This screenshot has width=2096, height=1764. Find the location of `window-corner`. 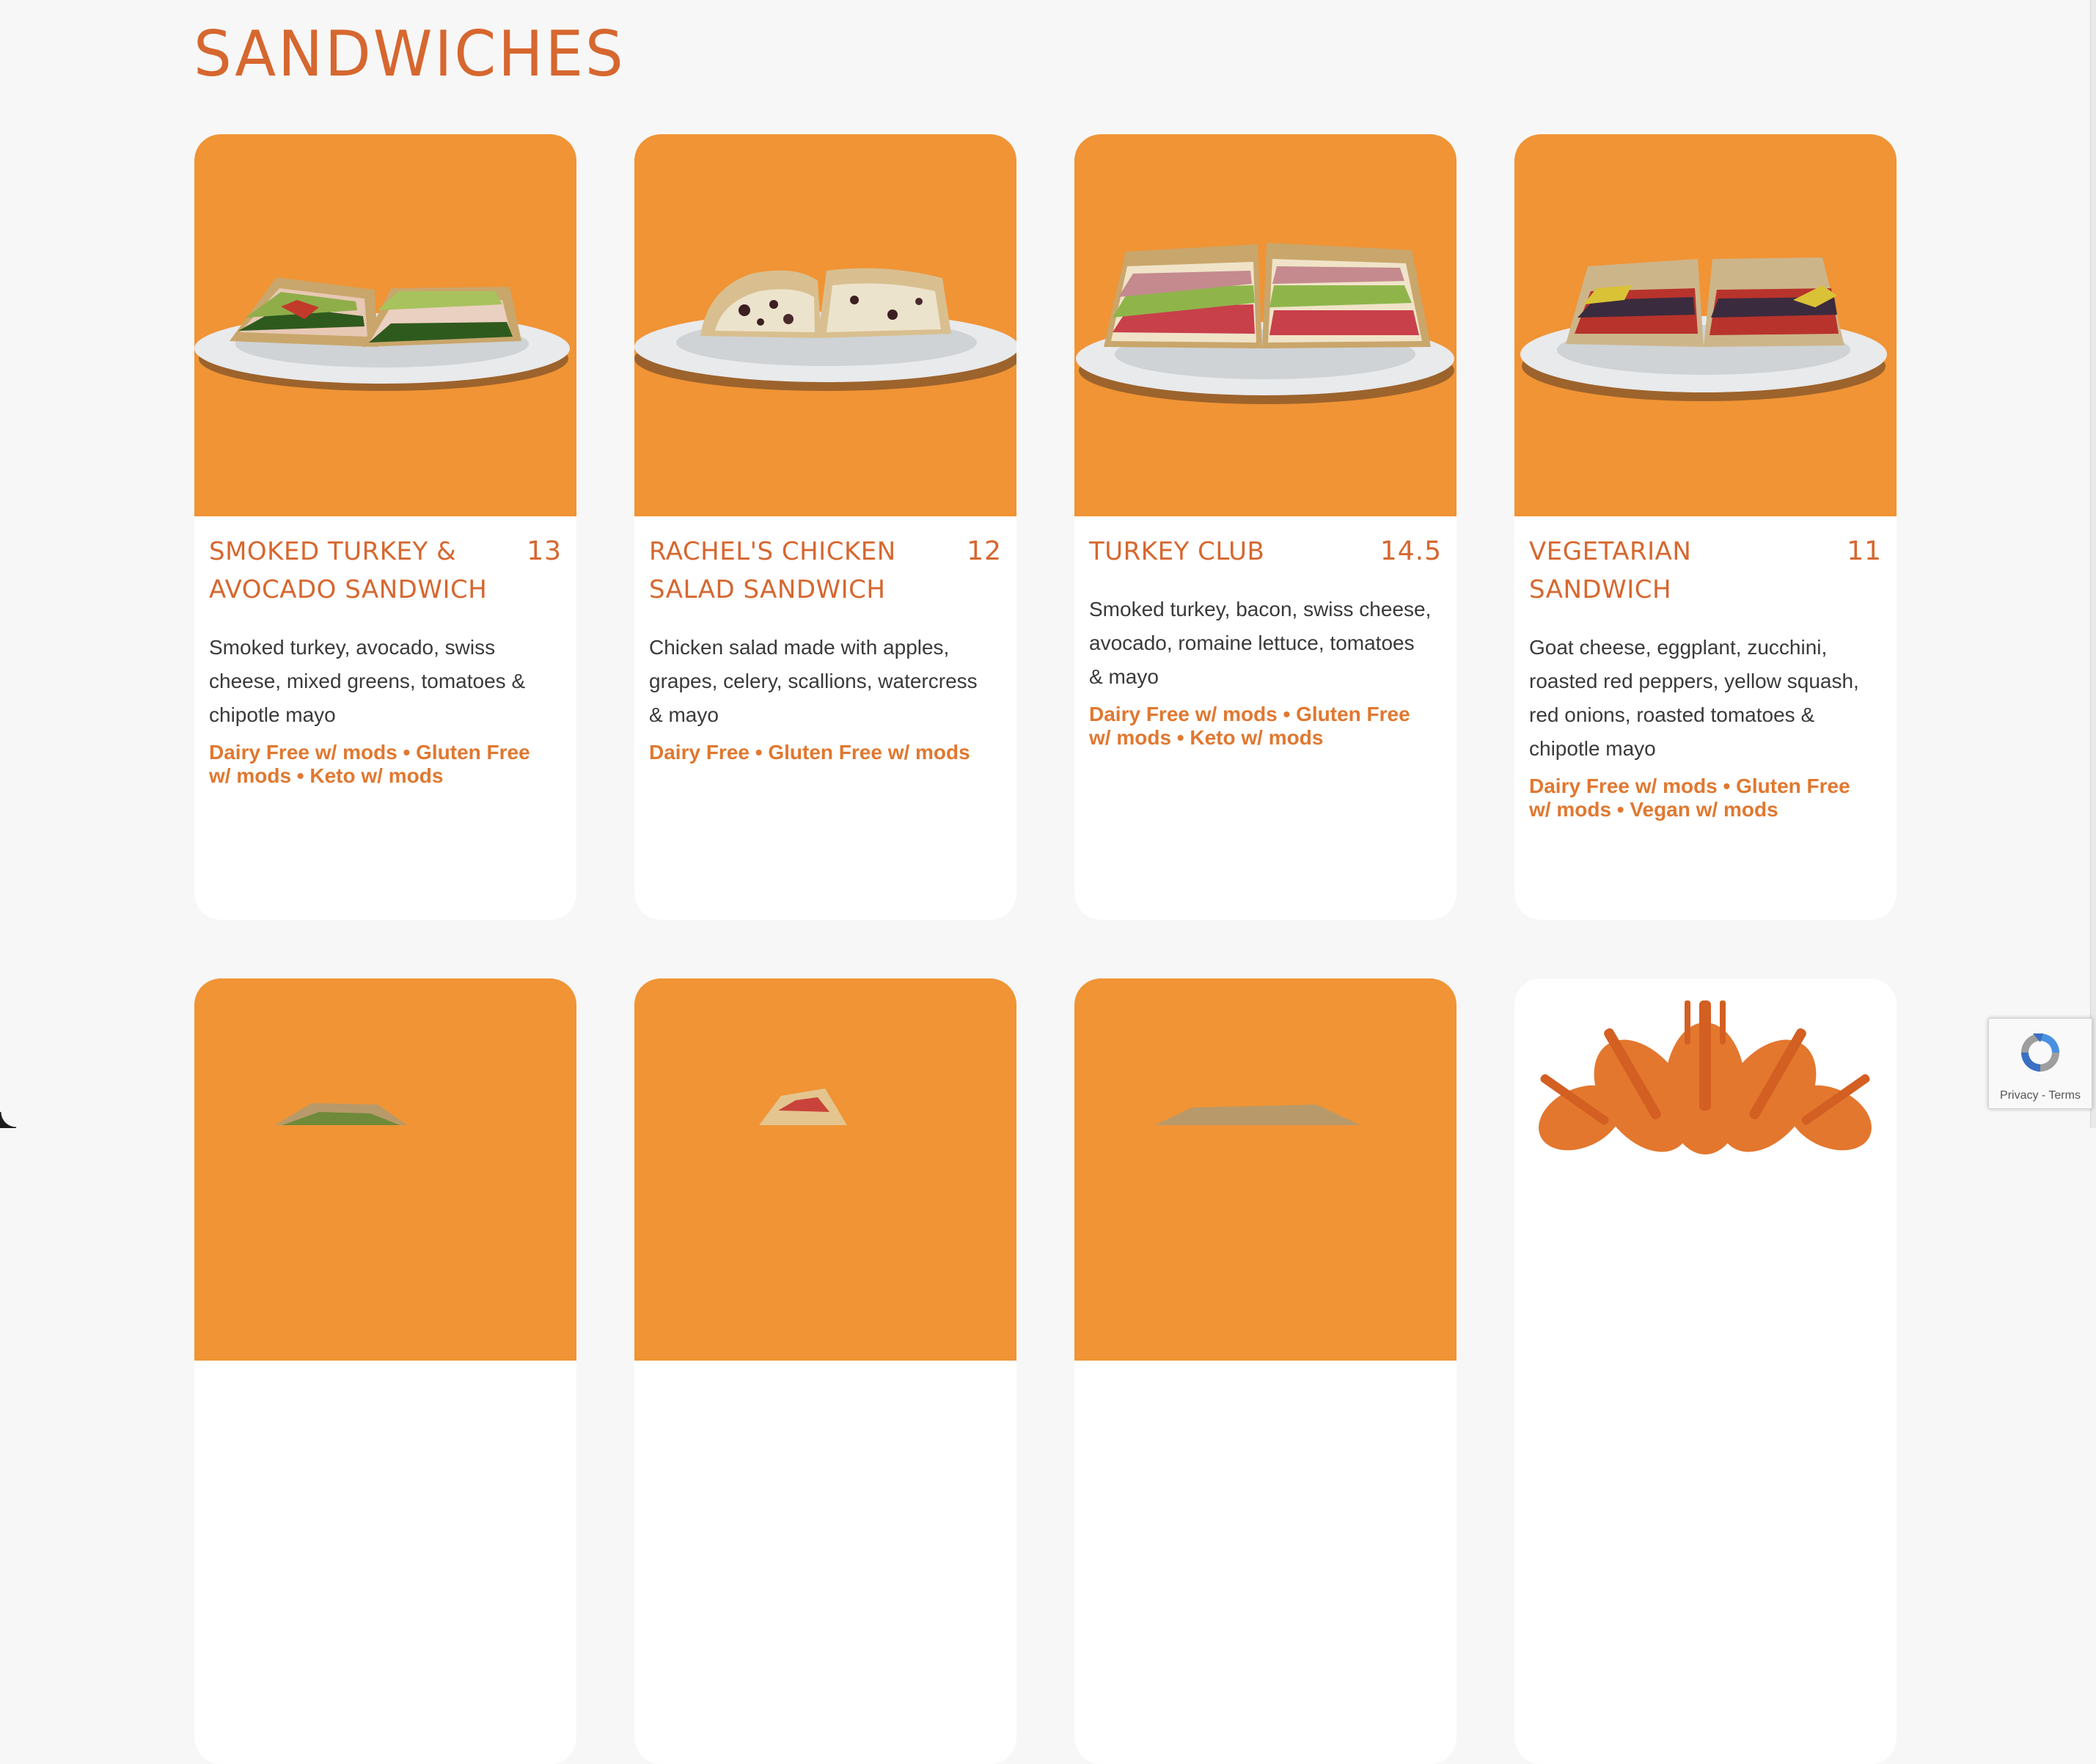

window-corner is located at coordinates (8, 1120).